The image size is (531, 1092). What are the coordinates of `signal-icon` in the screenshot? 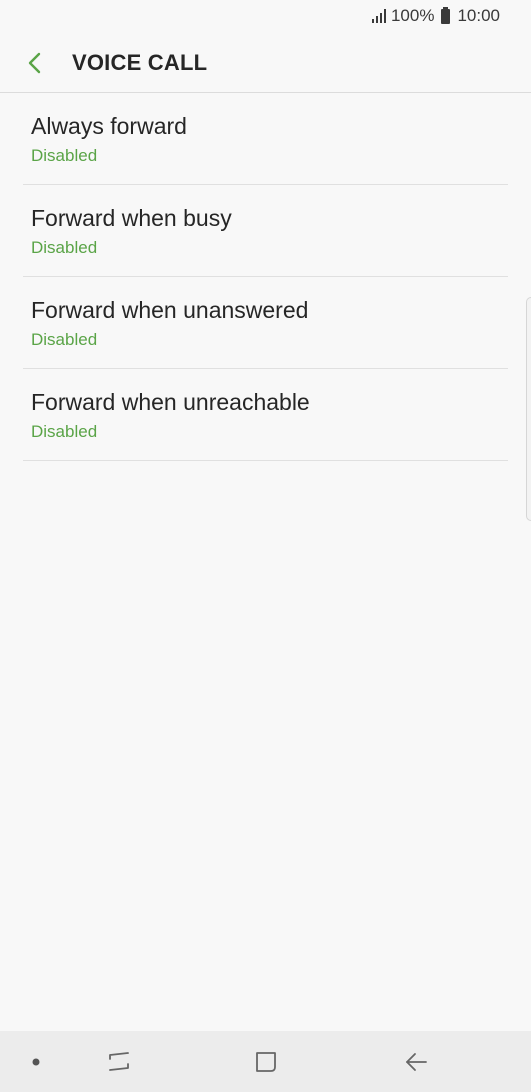 It's located at (378, 16).